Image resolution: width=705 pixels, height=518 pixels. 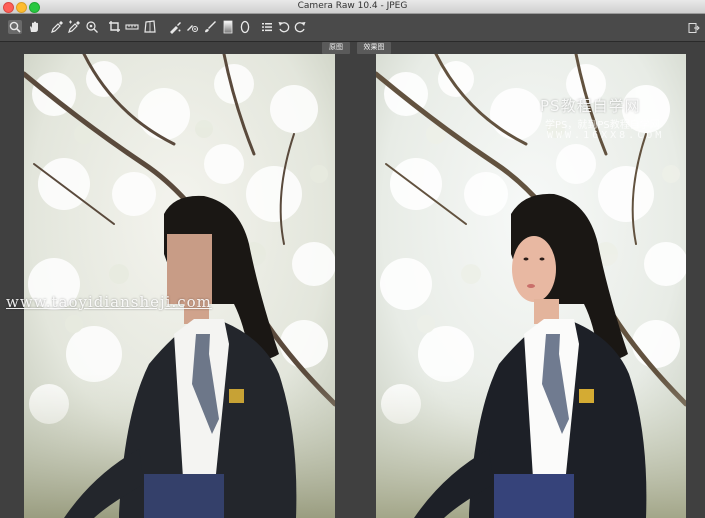 I want to click on exit-icon, so click(x=694, y=28).